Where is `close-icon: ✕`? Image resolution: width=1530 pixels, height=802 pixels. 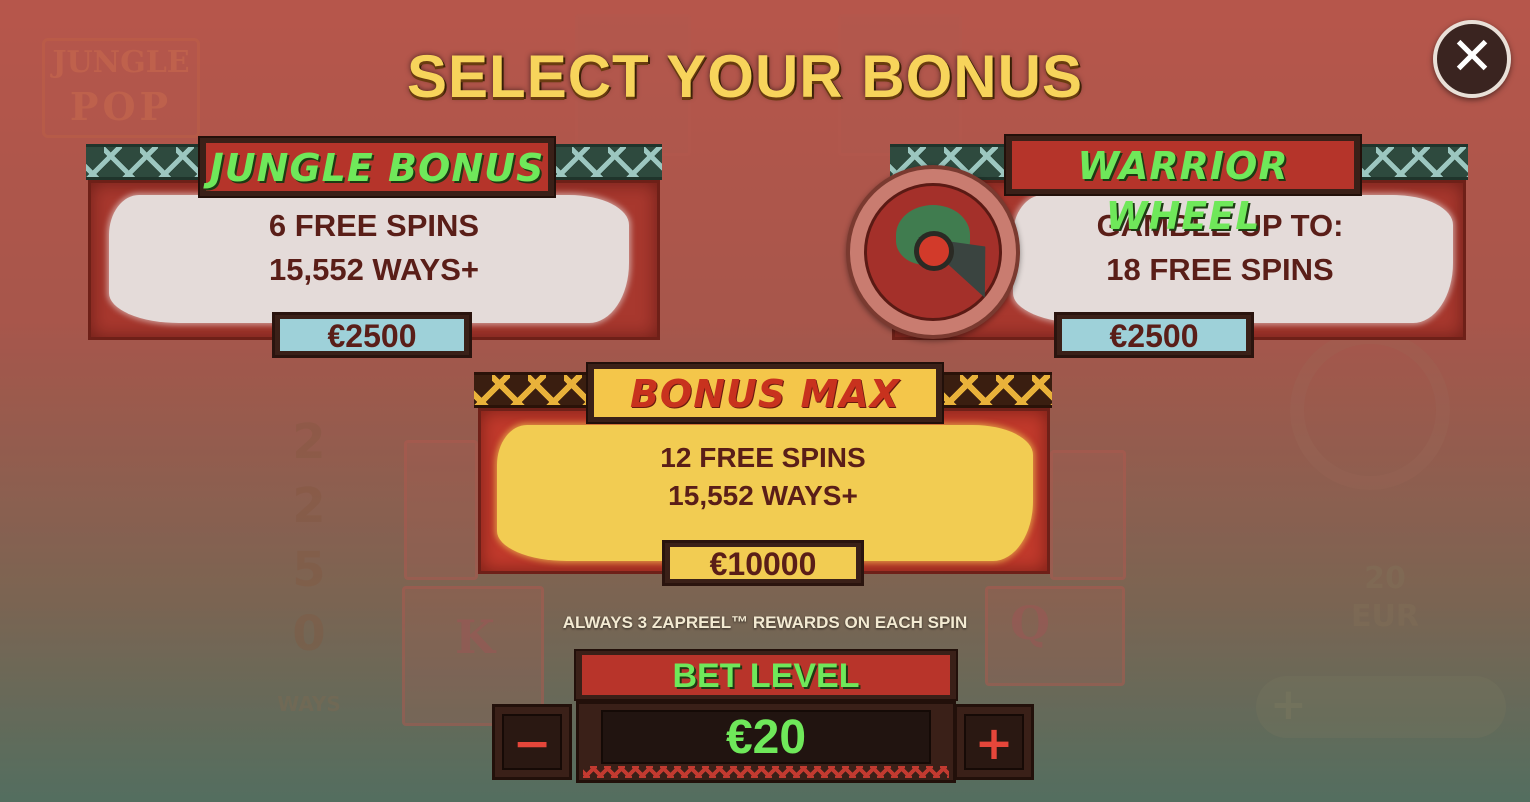
close-icon: ✕ is located at coordinates (1472, 57).